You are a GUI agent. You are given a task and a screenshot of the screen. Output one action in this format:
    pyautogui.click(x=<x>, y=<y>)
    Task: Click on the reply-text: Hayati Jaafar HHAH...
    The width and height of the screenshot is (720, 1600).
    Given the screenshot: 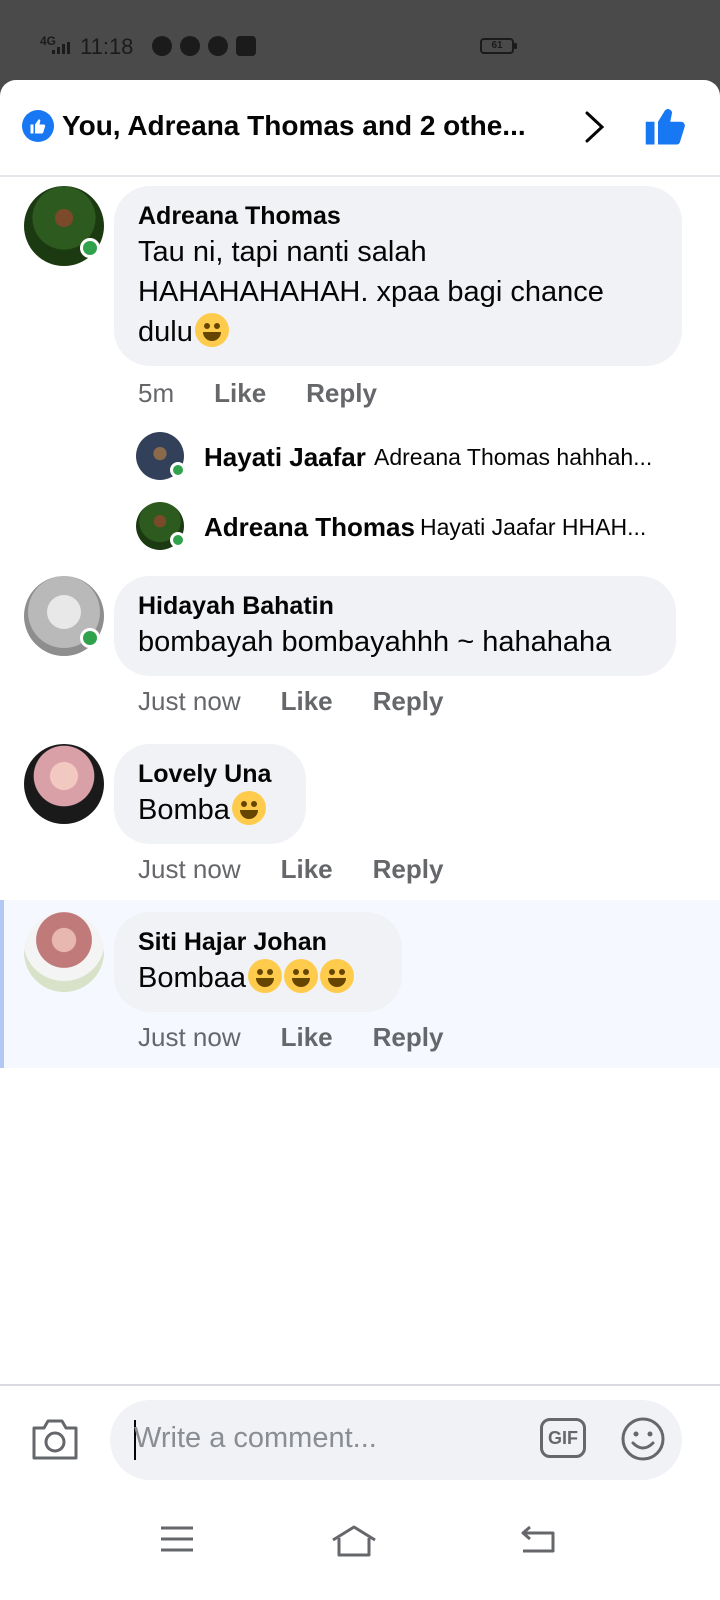 What is the action you would take?
    pyautogui.click(x=533, y=527)
    